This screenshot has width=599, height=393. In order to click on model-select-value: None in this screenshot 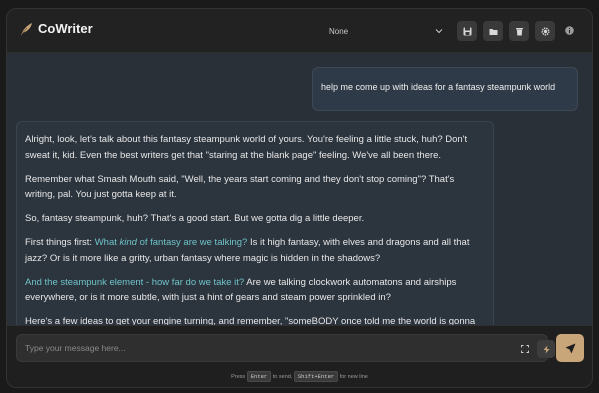, I will do `click(339, 31)`.